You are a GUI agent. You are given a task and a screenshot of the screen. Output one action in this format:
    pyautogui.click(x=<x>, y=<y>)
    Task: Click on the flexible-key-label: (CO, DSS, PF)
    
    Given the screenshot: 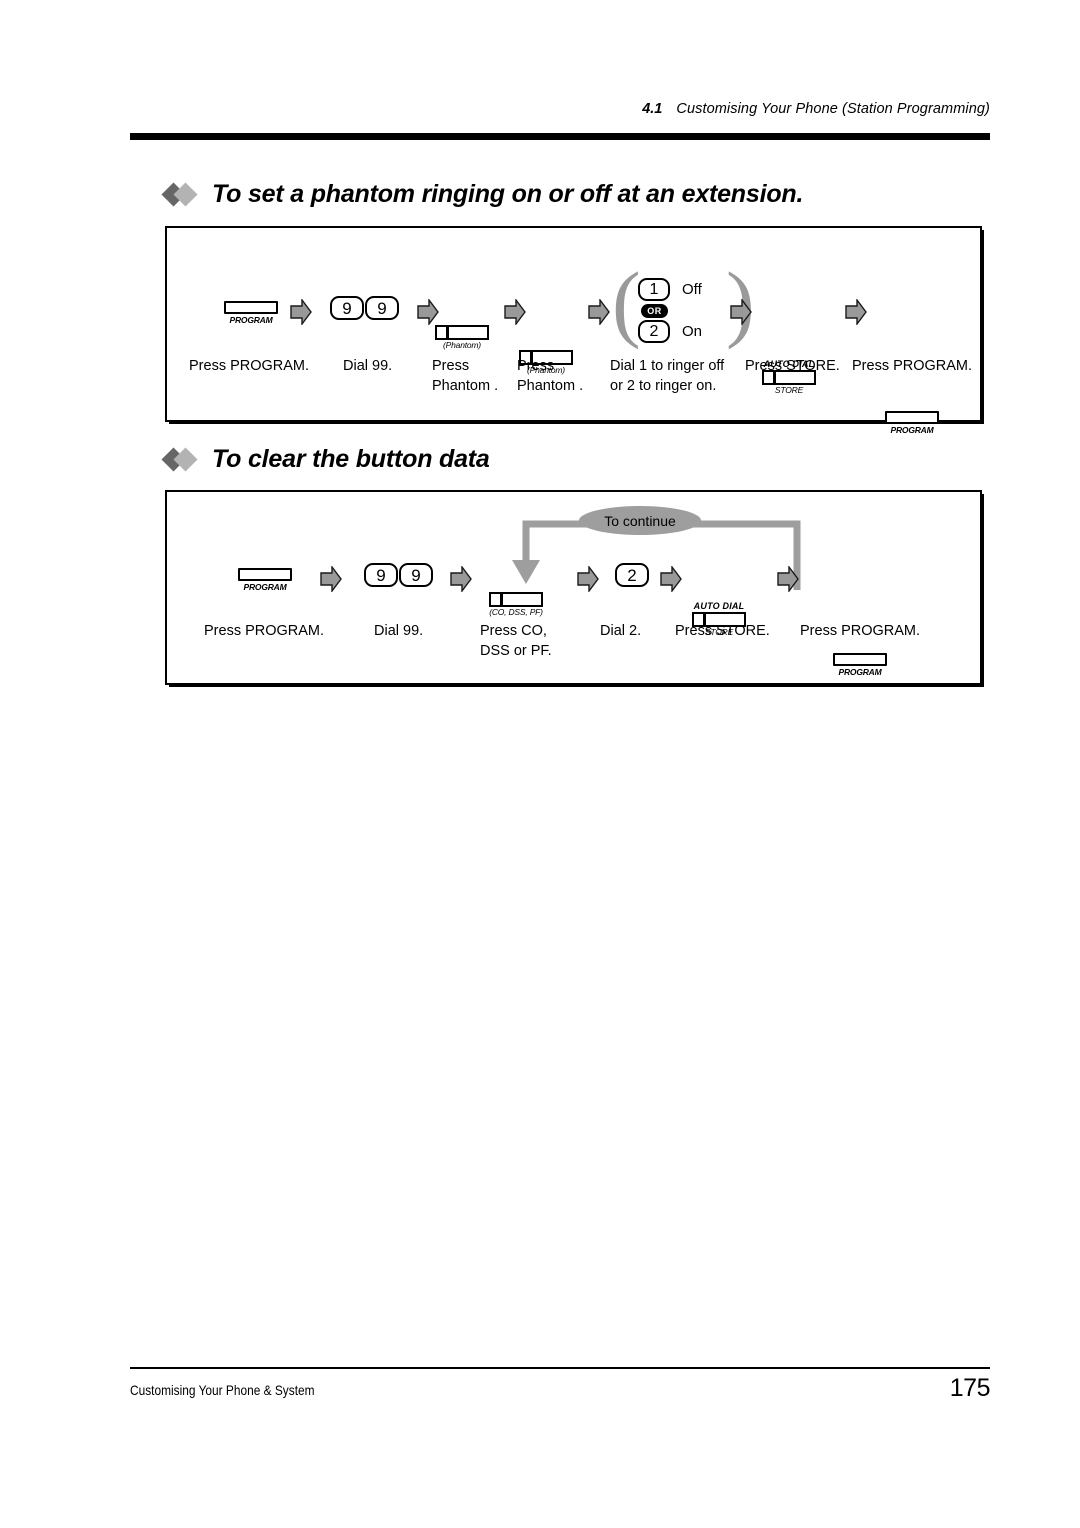 What is the action you would take?
    pyautogui.click(x=516, y=612)
    